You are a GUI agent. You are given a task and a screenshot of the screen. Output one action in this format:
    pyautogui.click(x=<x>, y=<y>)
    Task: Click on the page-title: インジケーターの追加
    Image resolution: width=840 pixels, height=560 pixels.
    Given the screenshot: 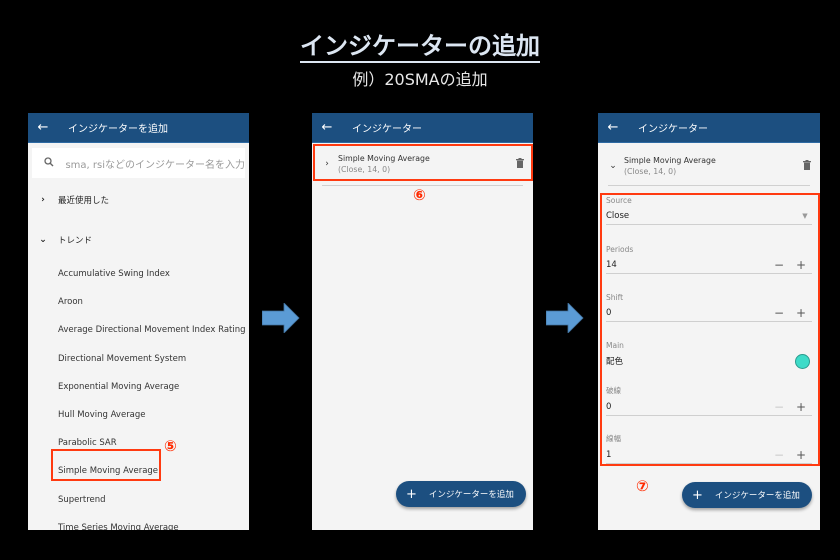 What is the action you would take?
    pyautogui.click(x=420, y=44)
    